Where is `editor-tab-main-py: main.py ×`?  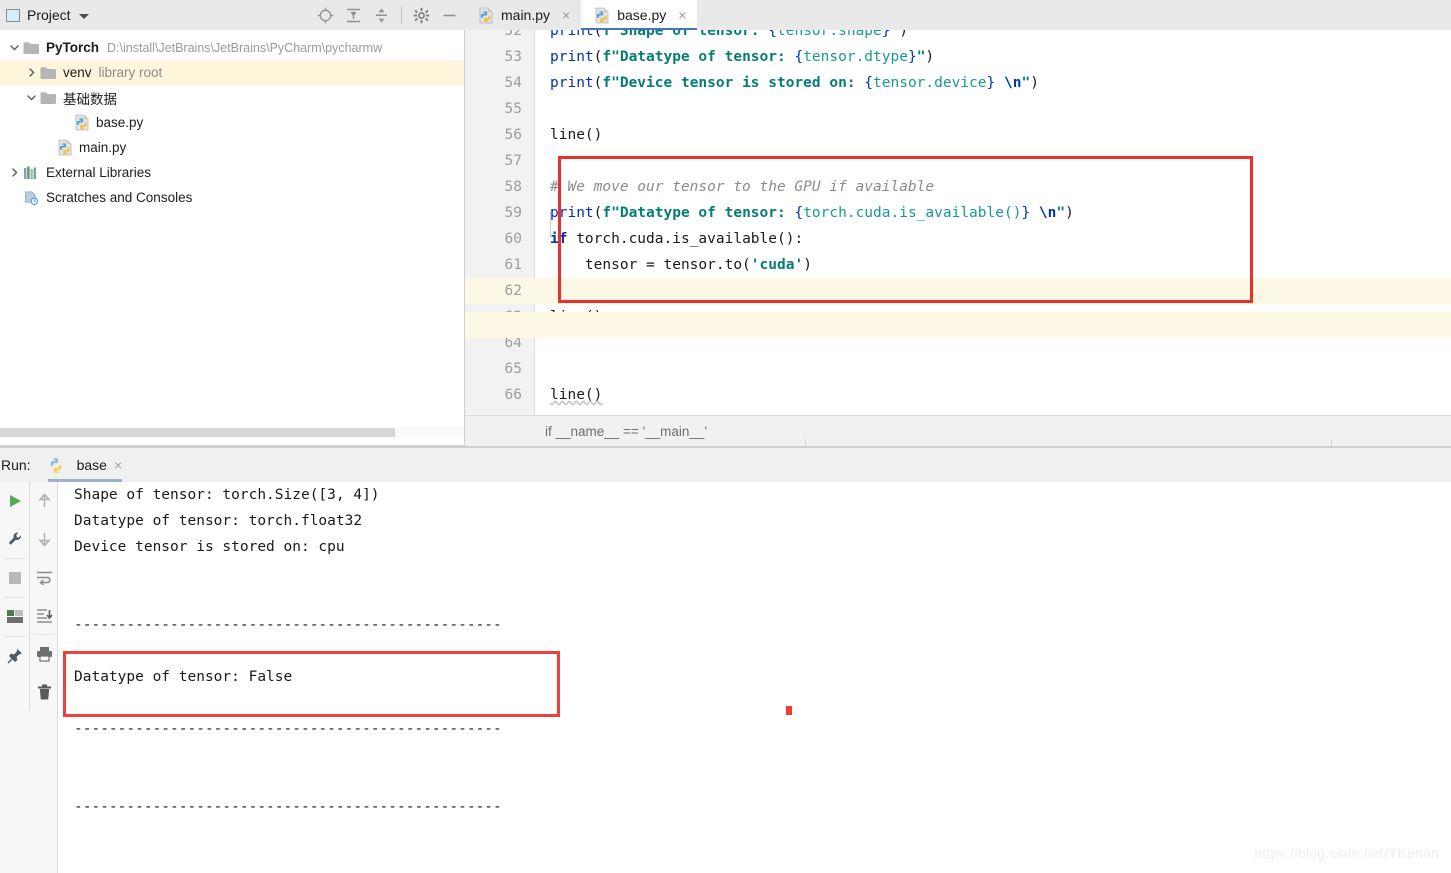
editor-tab-main-py: main.py × is located at coordinates (523, 15).